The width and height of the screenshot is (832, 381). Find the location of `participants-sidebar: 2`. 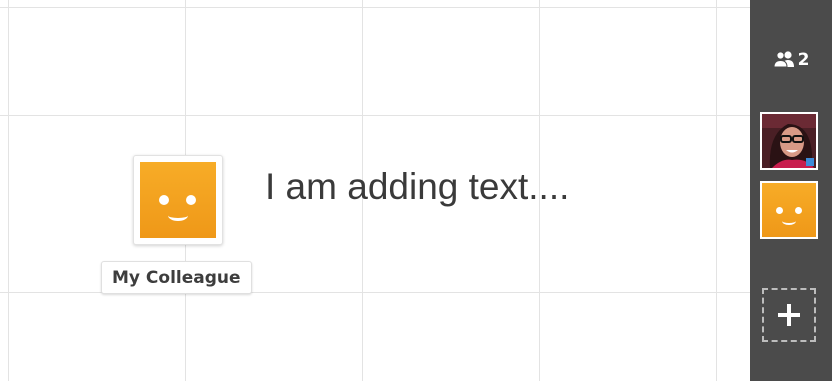

participants-sidebar: 2 is located at coordinates (791, 190).